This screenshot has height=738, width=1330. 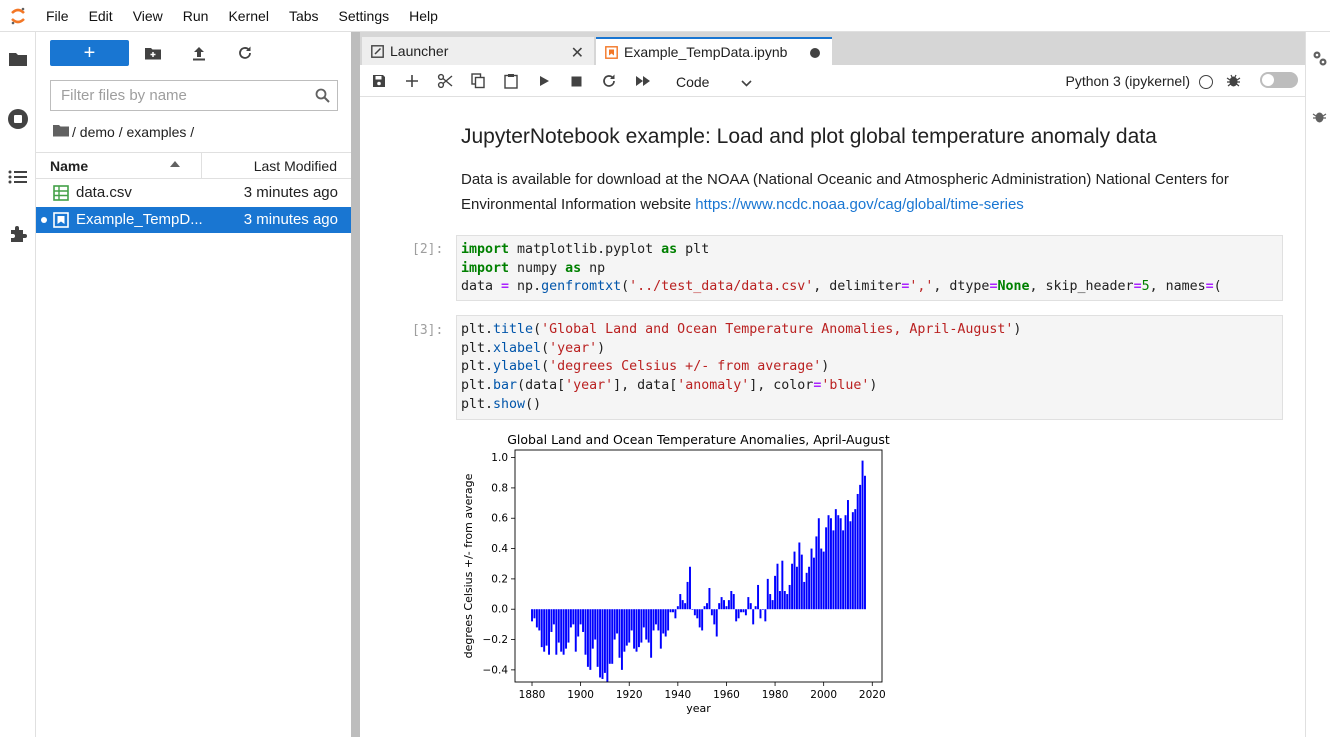 I want to click on run-all-icon, so click(x=643, y=81).